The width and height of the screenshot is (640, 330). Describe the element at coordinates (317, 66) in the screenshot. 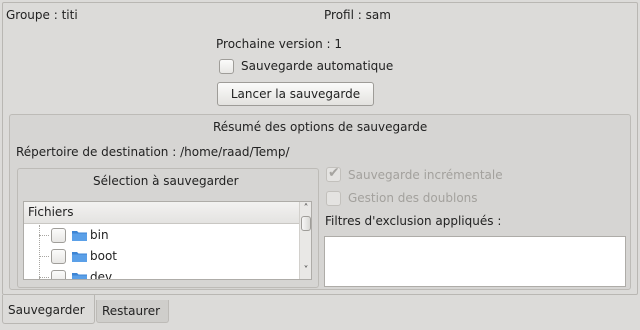

I see `auto-backup-label: Sauvegarde automatique` at that location.